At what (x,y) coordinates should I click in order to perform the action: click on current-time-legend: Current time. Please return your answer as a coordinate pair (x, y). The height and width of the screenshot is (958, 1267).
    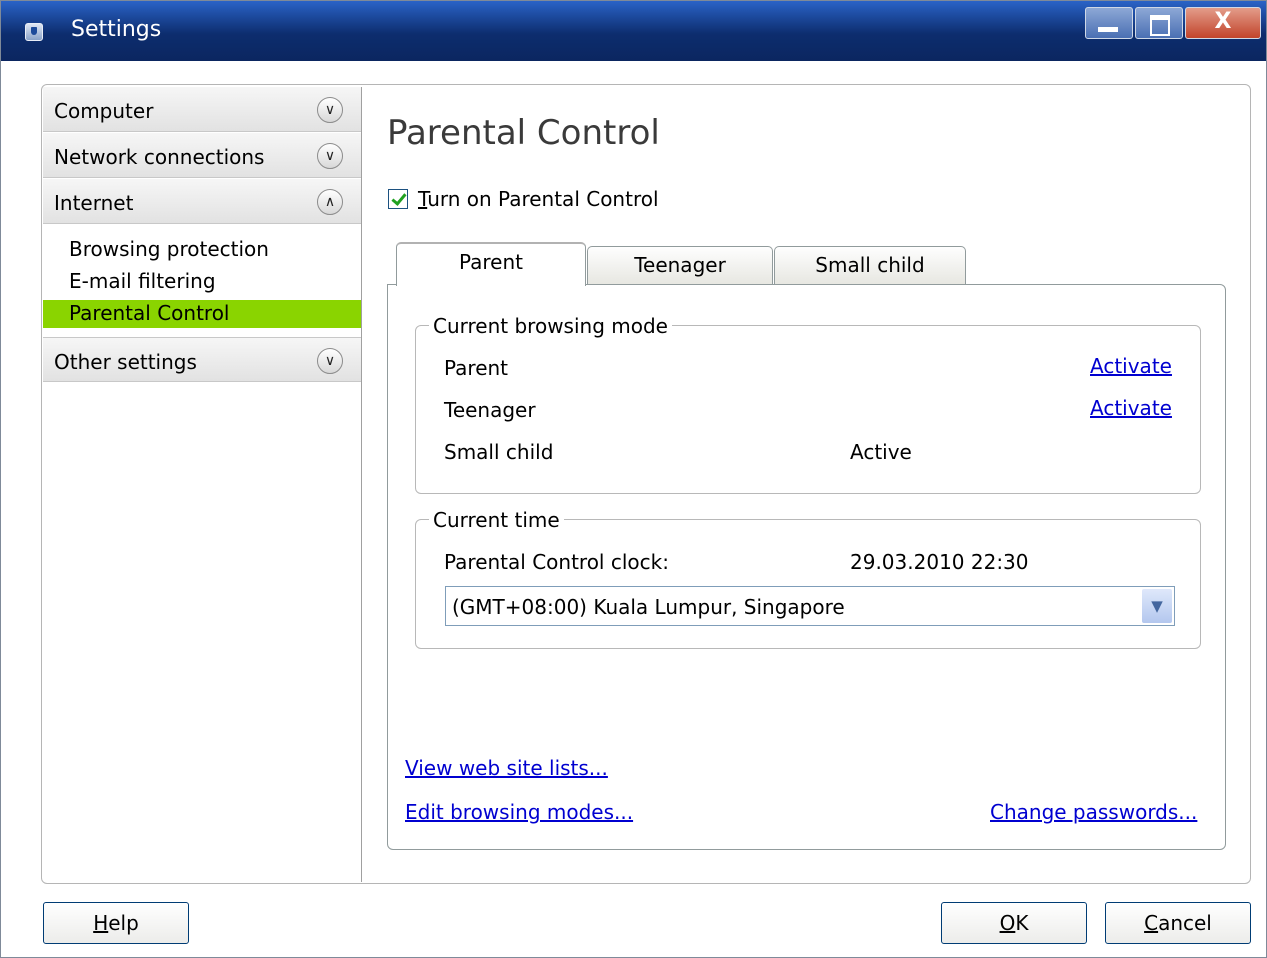
    Looking at the image, I should click on (496, 520).